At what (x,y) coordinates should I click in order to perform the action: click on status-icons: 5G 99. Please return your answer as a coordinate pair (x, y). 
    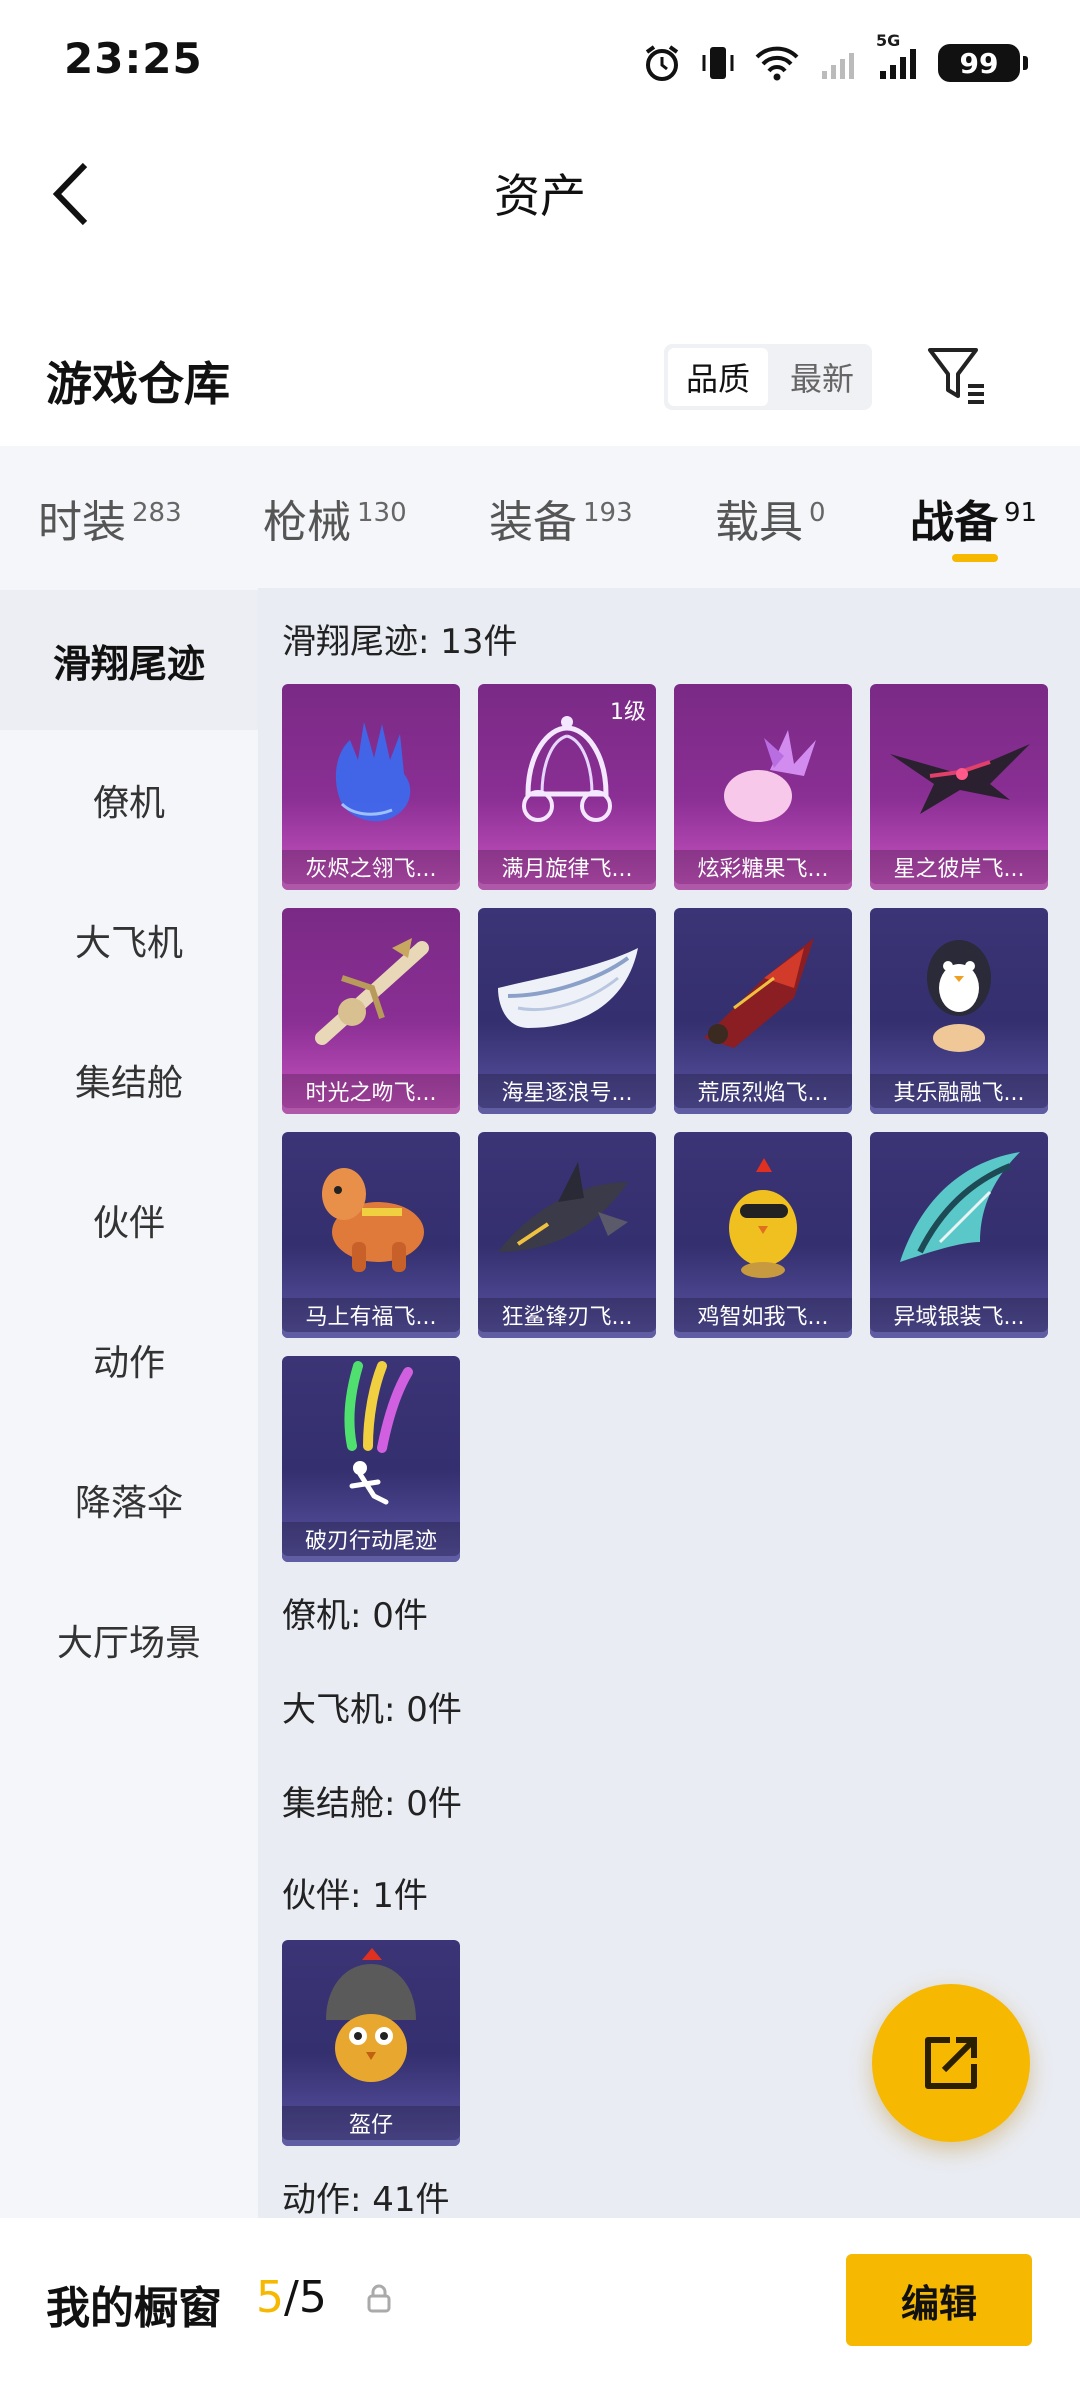
    Looking at the image, I should click on (835, 59).